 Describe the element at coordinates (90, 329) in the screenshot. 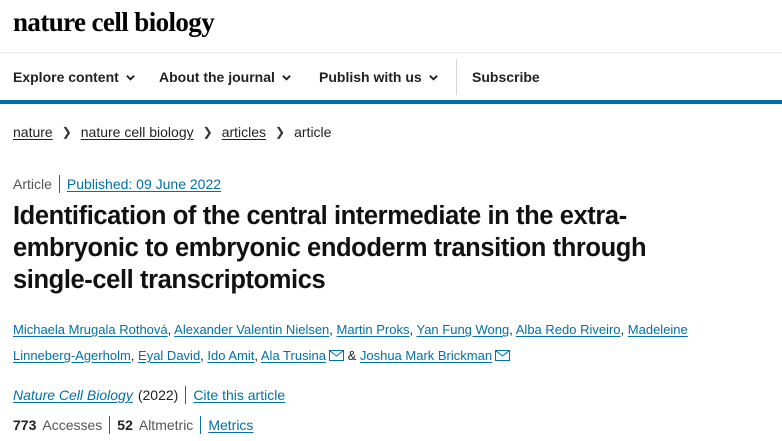

I see `author-link: Michaela Mrugala Rothová` at that location.